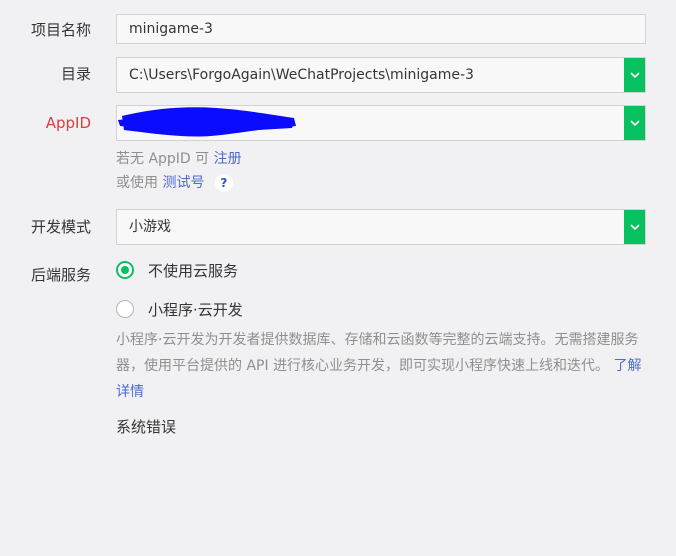  Describe the element at coordinates (125, 309) in the screenshot. I see `radio-unselected-icon` at that location.